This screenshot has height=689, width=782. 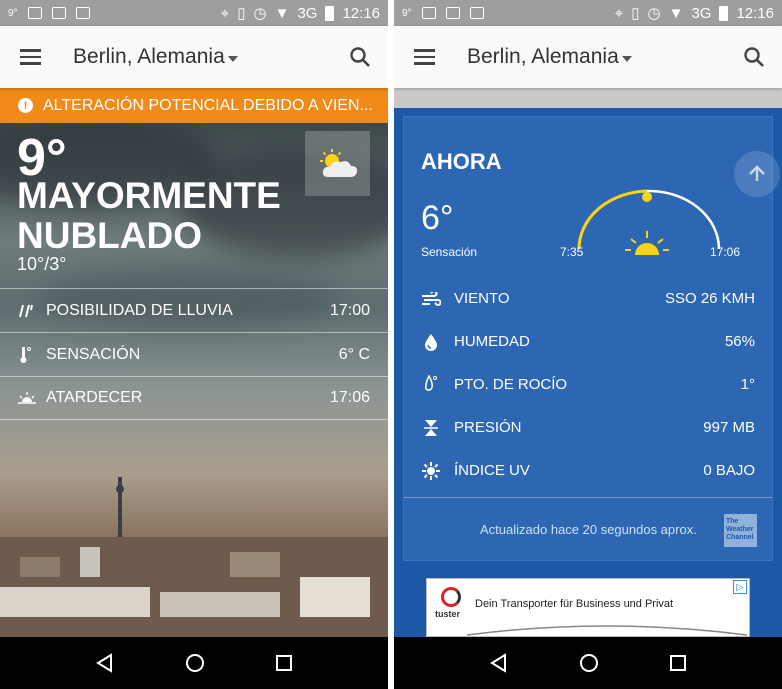 What do you see at coordinates (729, 470) in the screenshot?
I see `row-value: 0 BAJO` at bounding box center [729, 470].